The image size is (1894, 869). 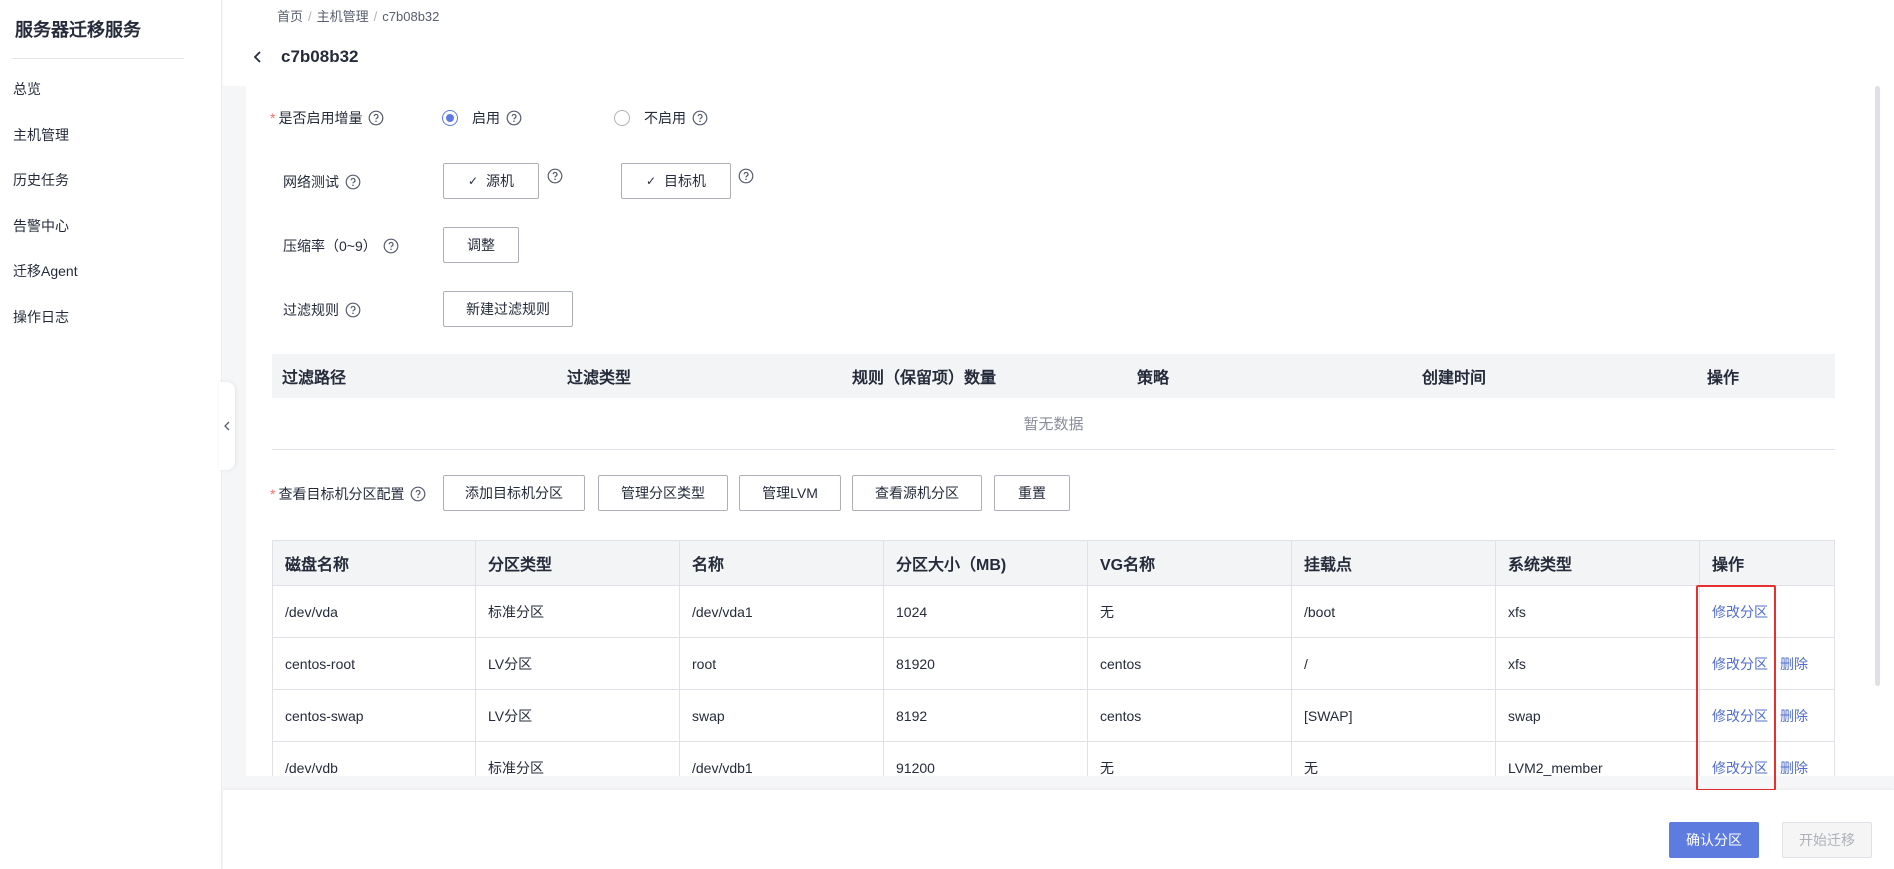 I want to click on source-button-label: 源机, so click(x=500, y=181).